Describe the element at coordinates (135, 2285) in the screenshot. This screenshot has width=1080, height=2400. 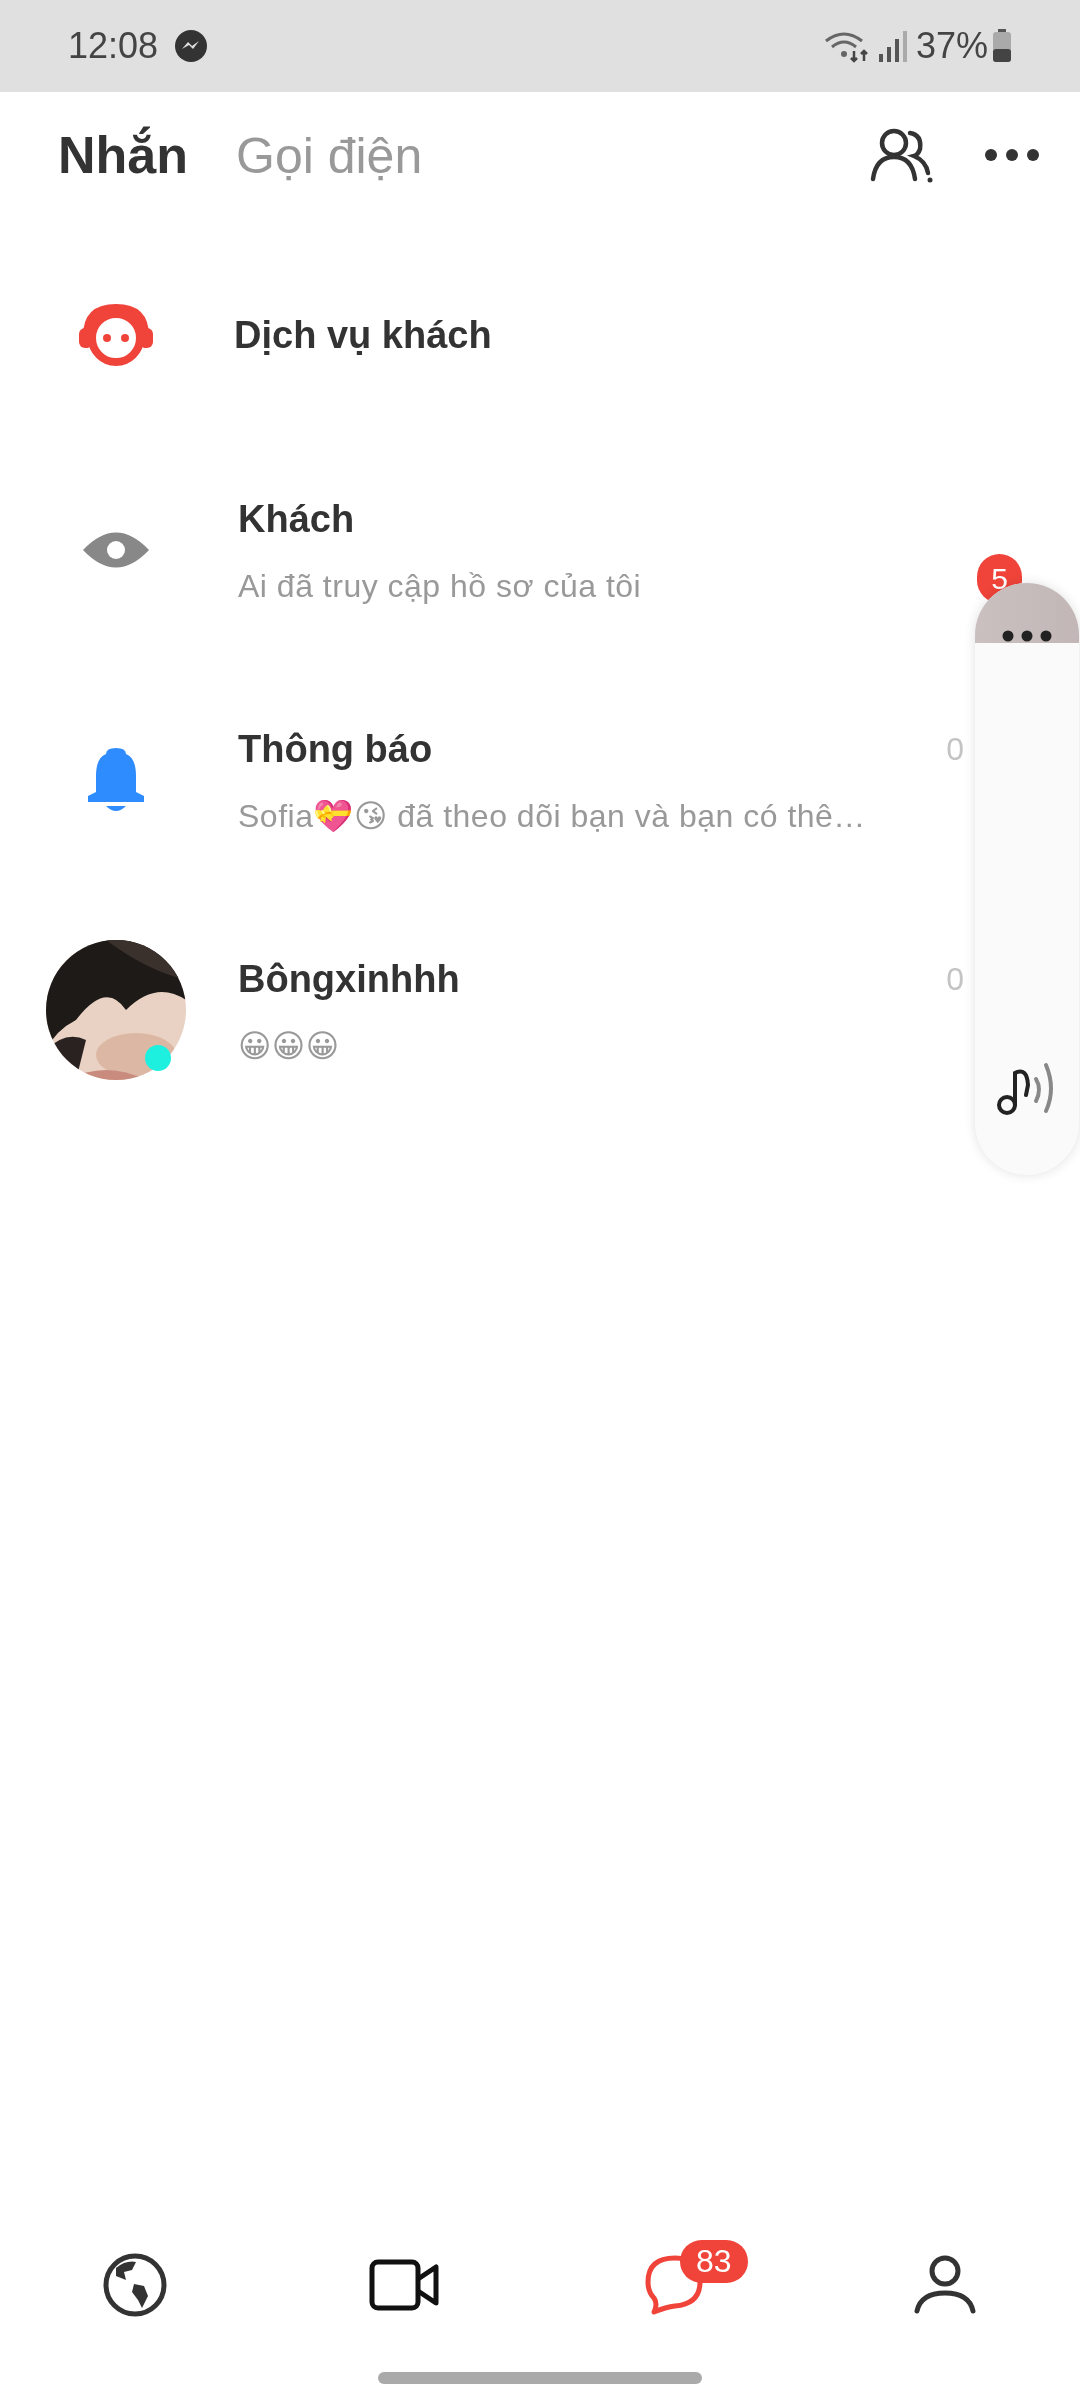
I see `globe-icon` at that location.